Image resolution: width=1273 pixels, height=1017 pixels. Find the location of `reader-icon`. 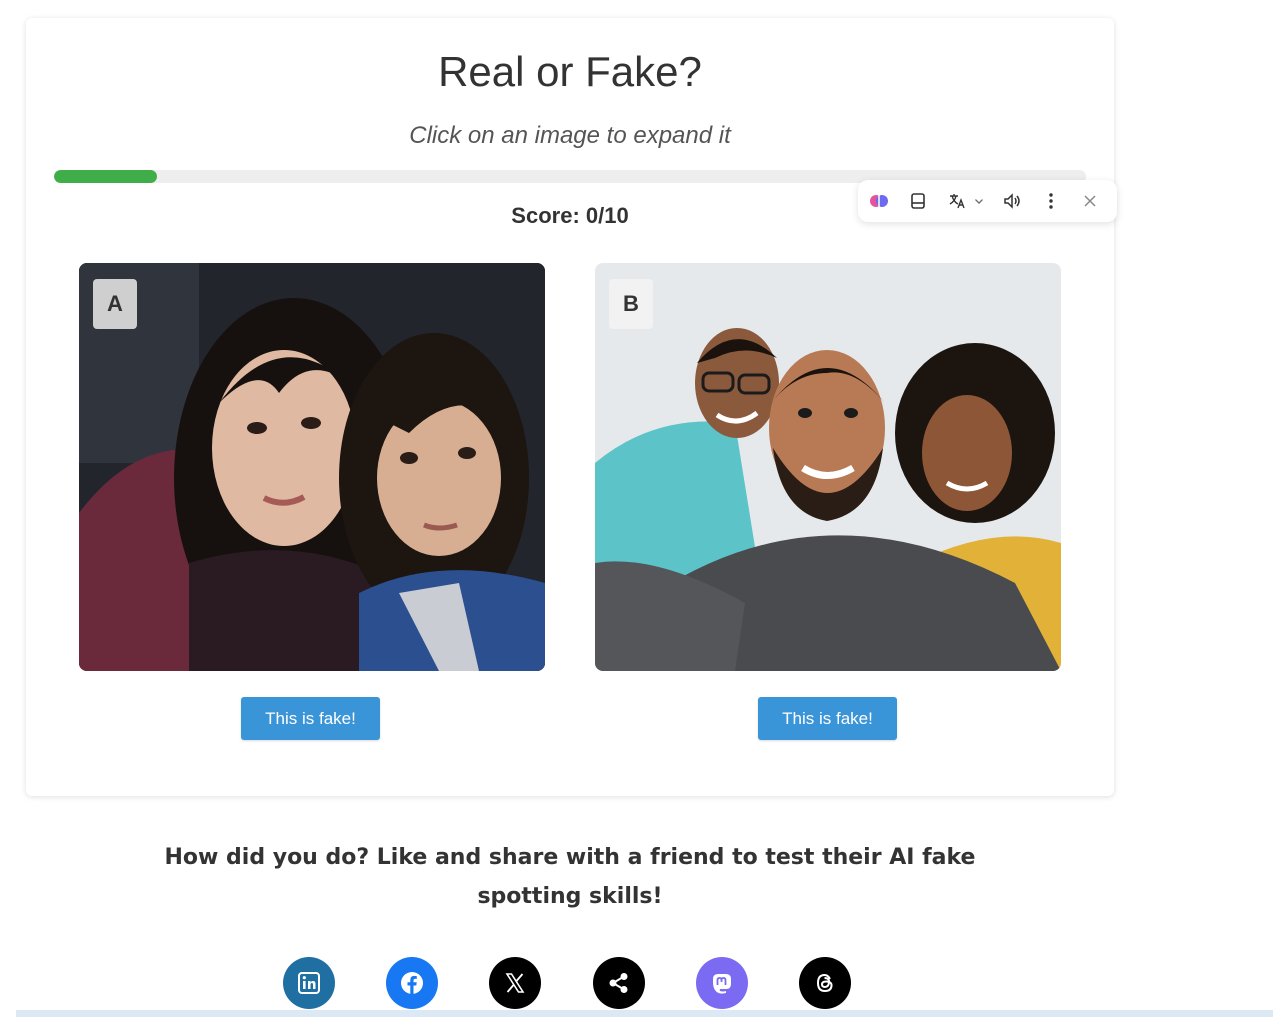

reader-icon is located at coordinates (917, 201).